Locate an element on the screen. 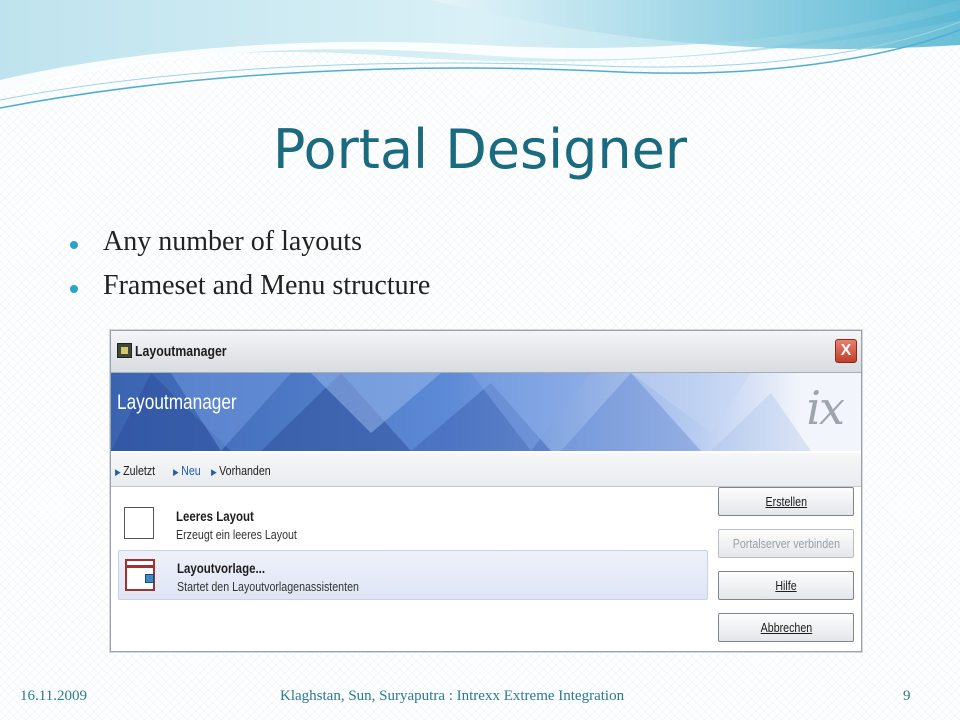 Image resolution: width=960 pixels, height=720 pixels. tab-neu: ▶ Neu is located at coordinates (187, 470).